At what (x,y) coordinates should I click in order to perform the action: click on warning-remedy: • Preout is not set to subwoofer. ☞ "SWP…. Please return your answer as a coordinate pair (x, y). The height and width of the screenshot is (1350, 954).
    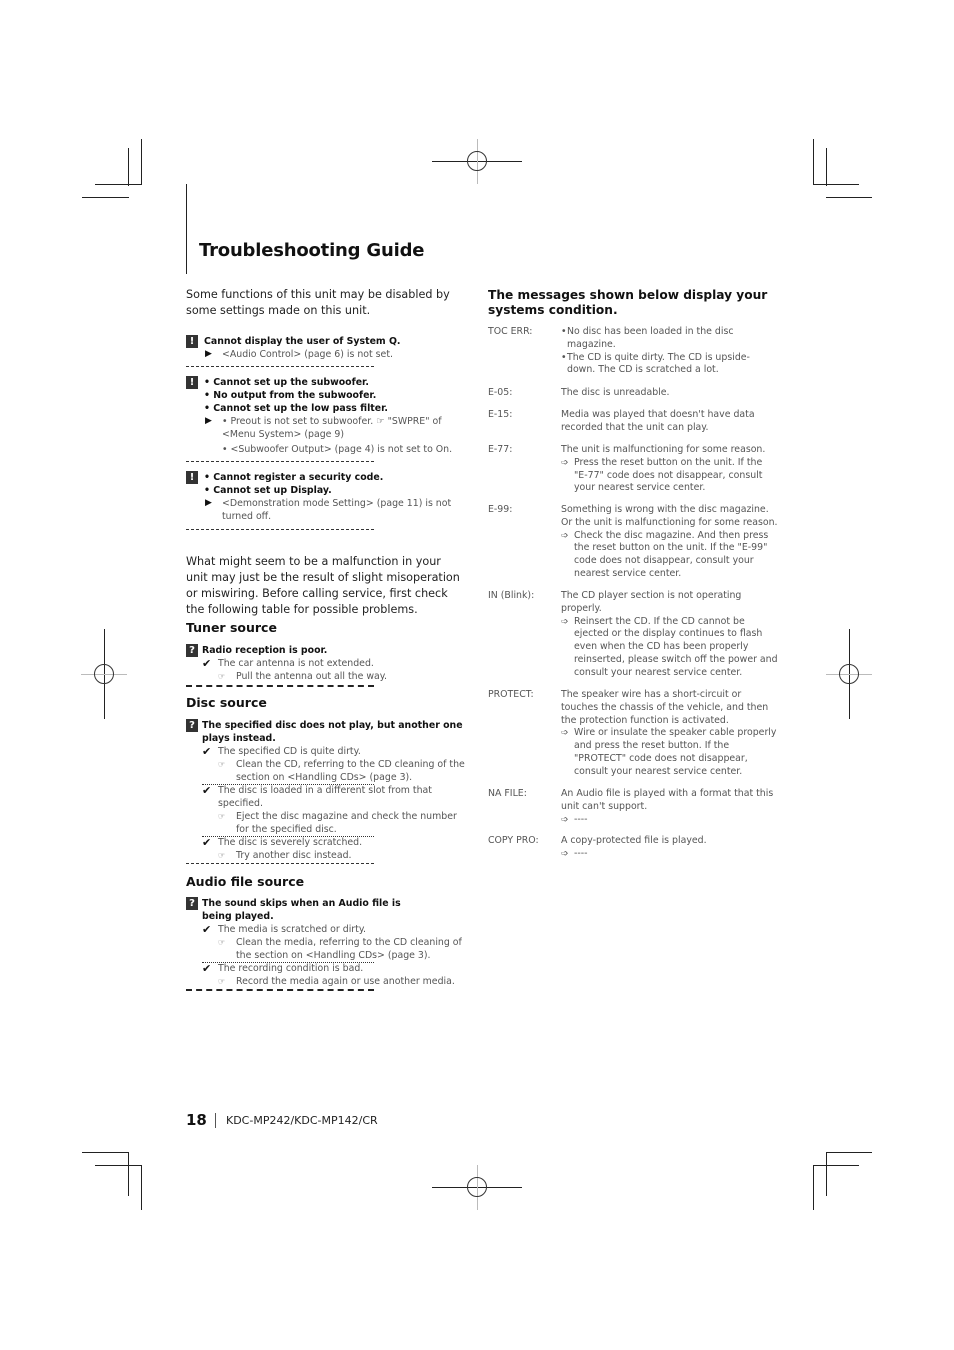
    Looking at the image, I should click on (332, 428).